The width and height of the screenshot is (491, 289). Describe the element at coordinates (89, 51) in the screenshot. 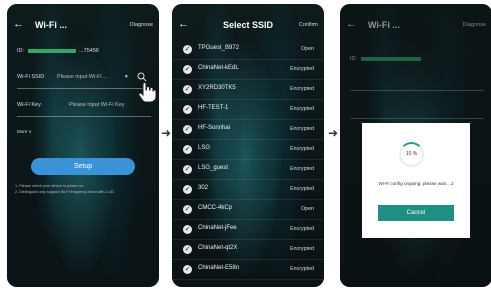

I see `id-value: ...75456` at that location.